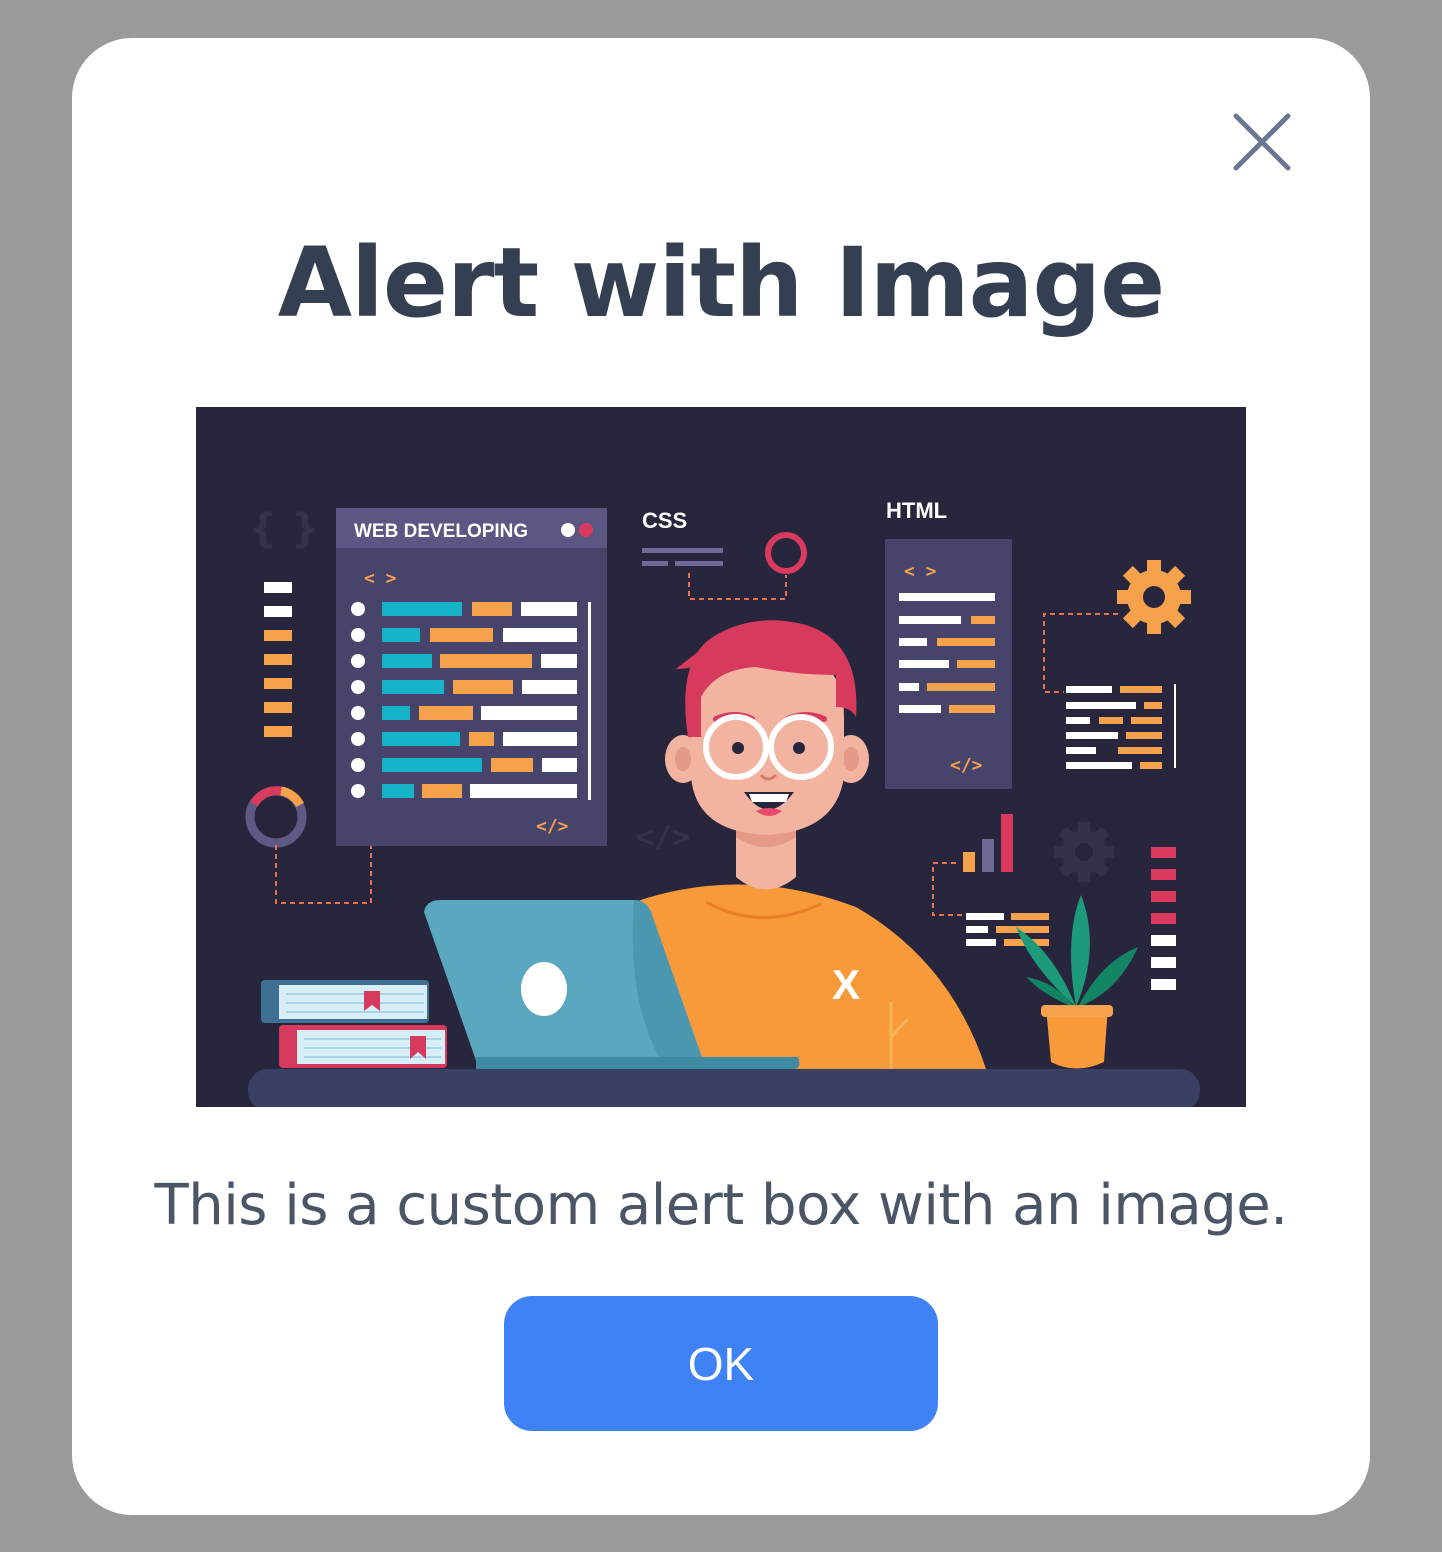 The image size is (1442, 1552). I want to click on svg-text: X, so click(846, 984).